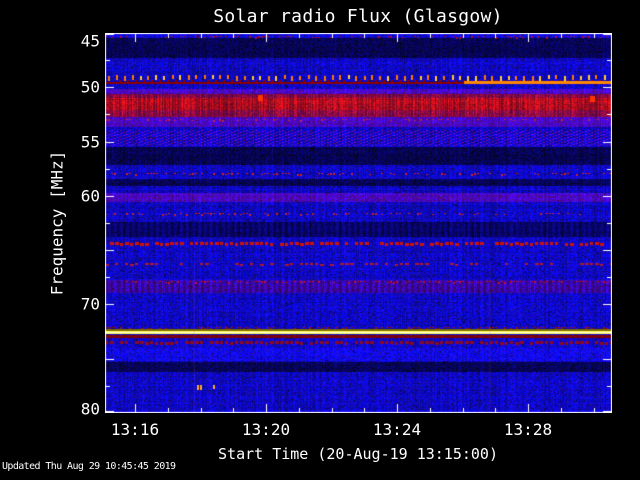 This screenshot has height=480, width=640. Describe the element at coordinates (135, 429) in the screenshot. I see `x-tick-label: 13:16` at that location.